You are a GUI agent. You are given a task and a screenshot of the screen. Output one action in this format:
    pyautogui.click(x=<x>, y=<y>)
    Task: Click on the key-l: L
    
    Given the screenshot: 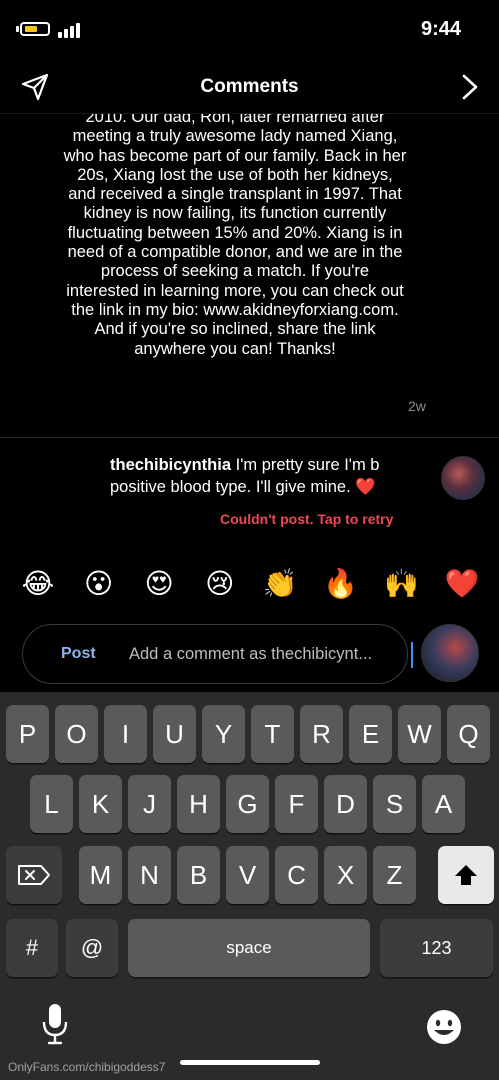 What is the action you would take?
    pyautogui.click(x=51, y=804)
    